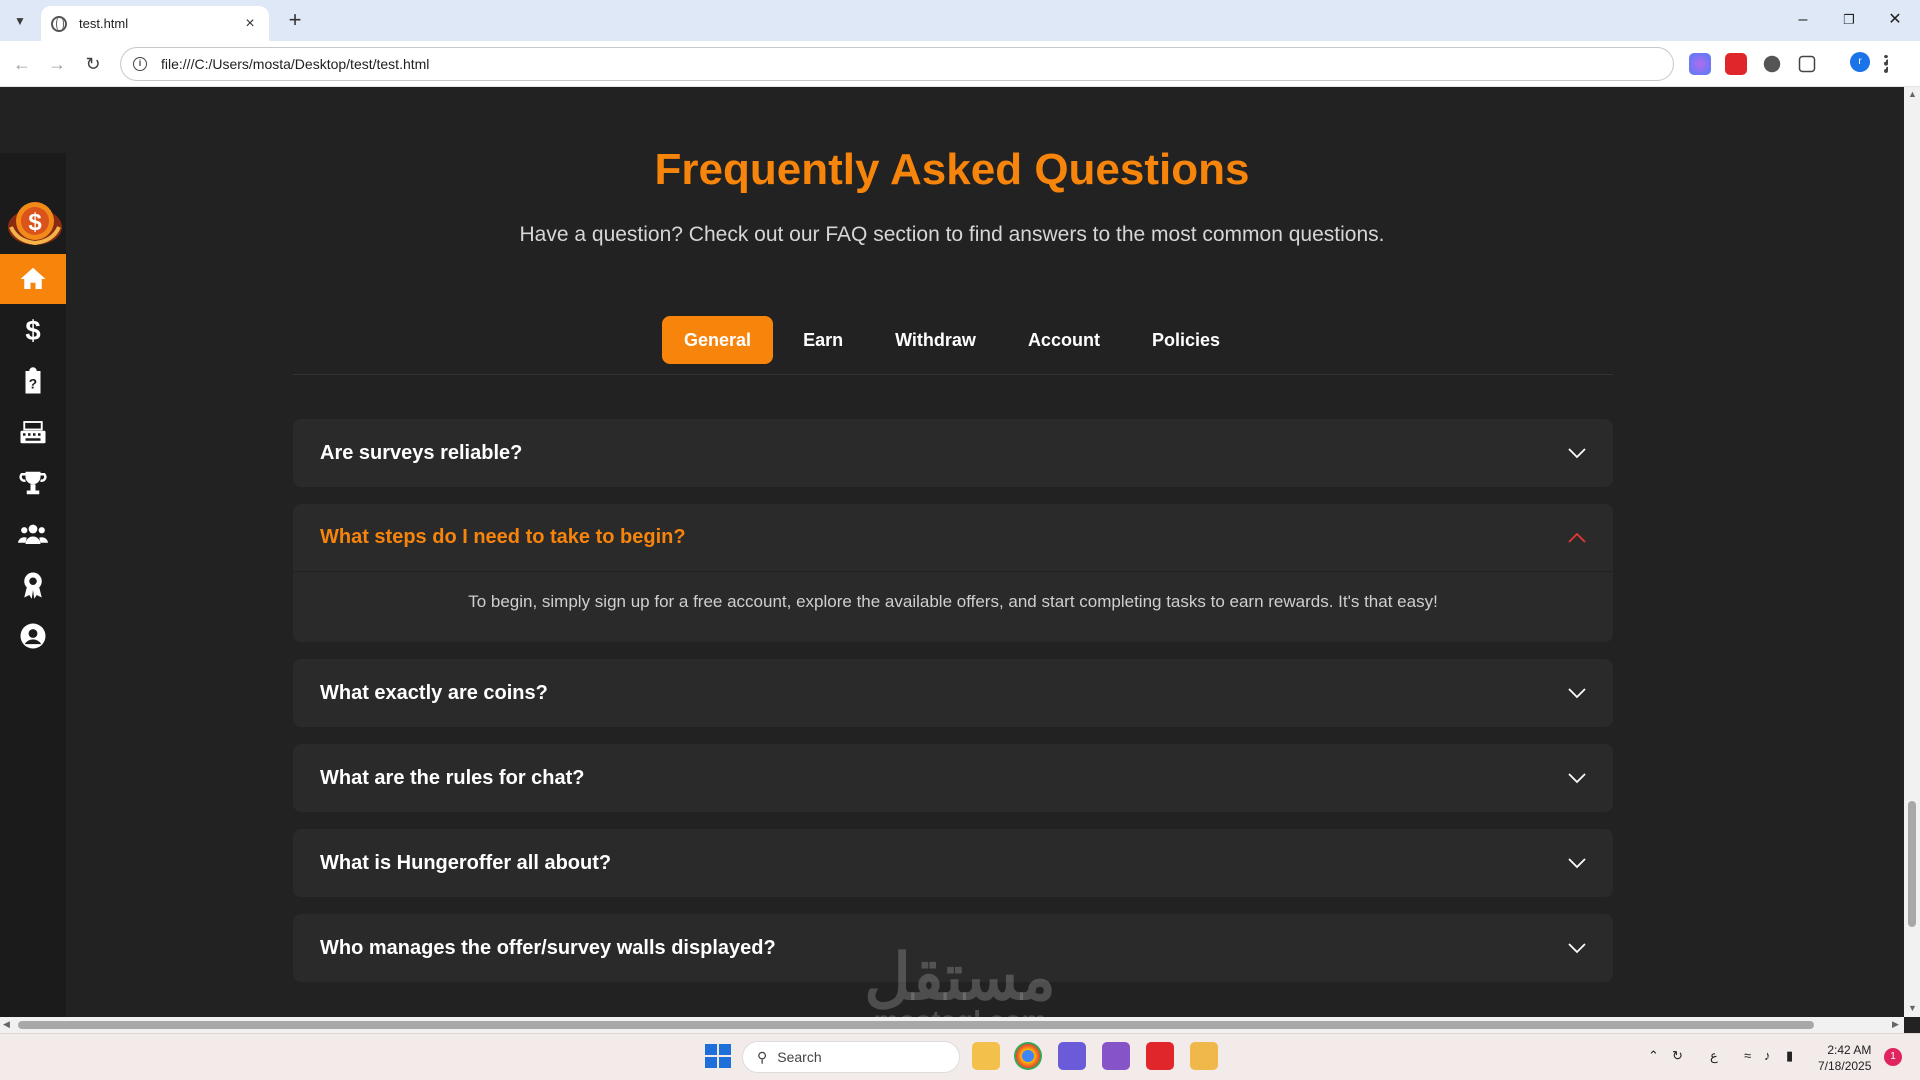 The height and width of the screenshot is (1080, 1920). Describe the element at coordinates (104, 23) in the screenshot. I see `tab-title: test.html` at that location.